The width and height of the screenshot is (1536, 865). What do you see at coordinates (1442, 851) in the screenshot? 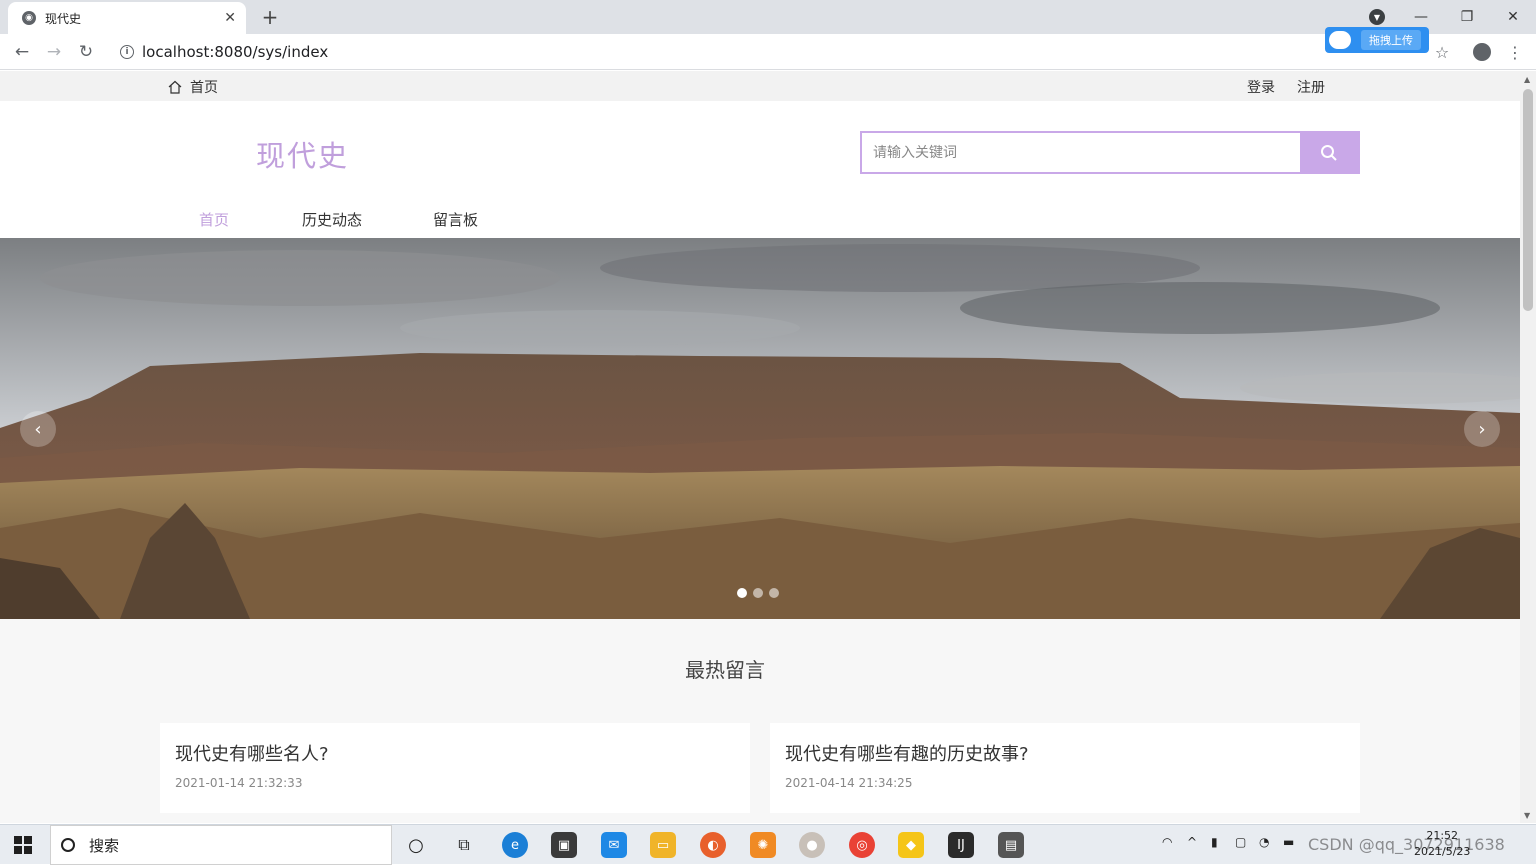
I see `clock-date: 2021/5/23` at bounding box center [1442, 851].